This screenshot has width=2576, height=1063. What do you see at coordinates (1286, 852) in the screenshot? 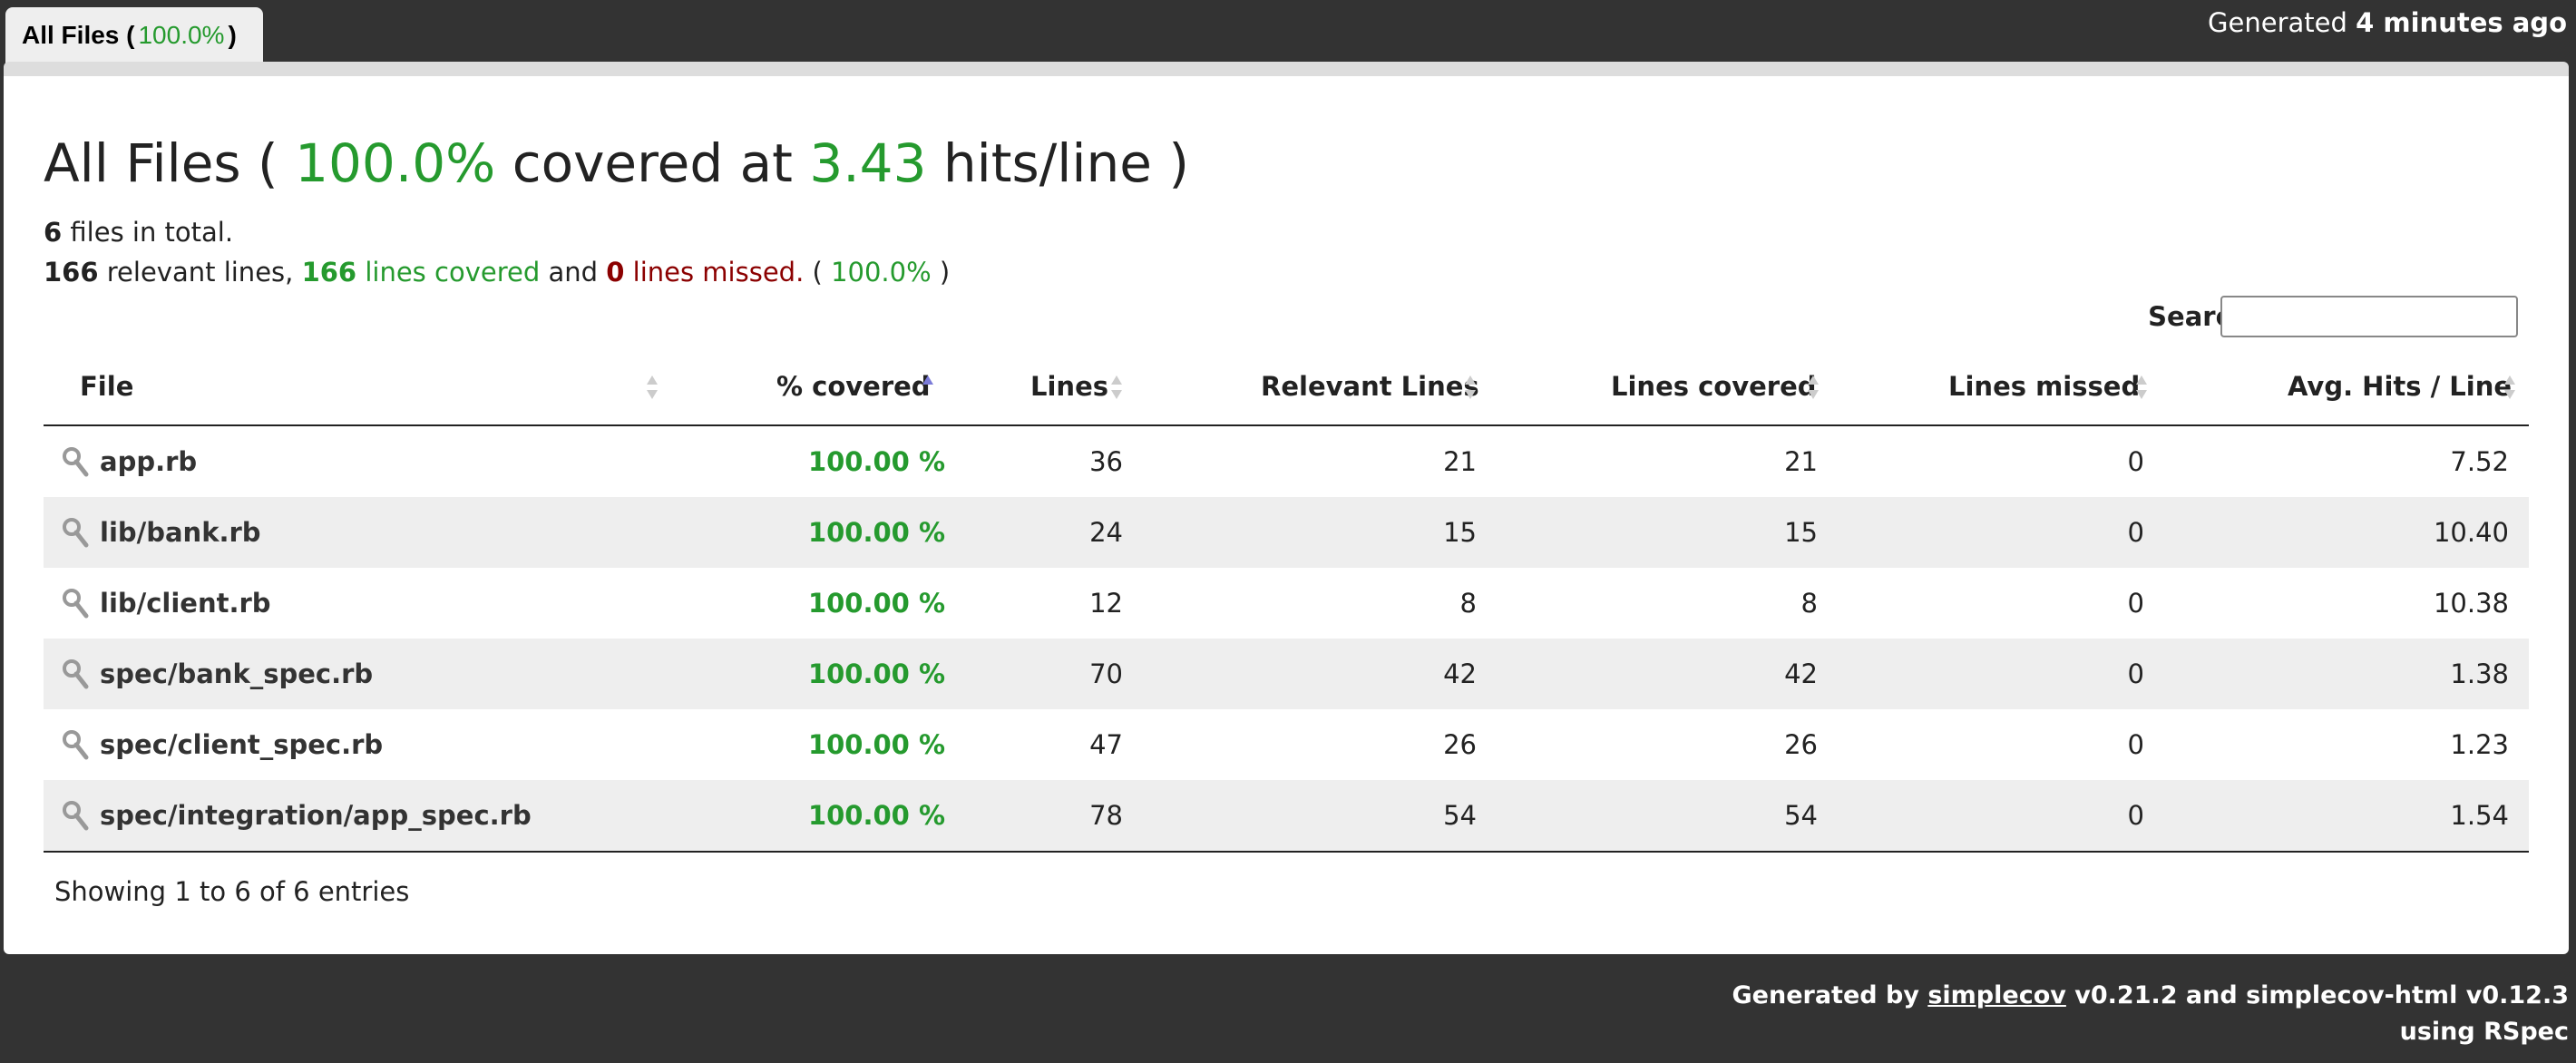
I see `table-bottom-border` at bounding box center [1286, 852].